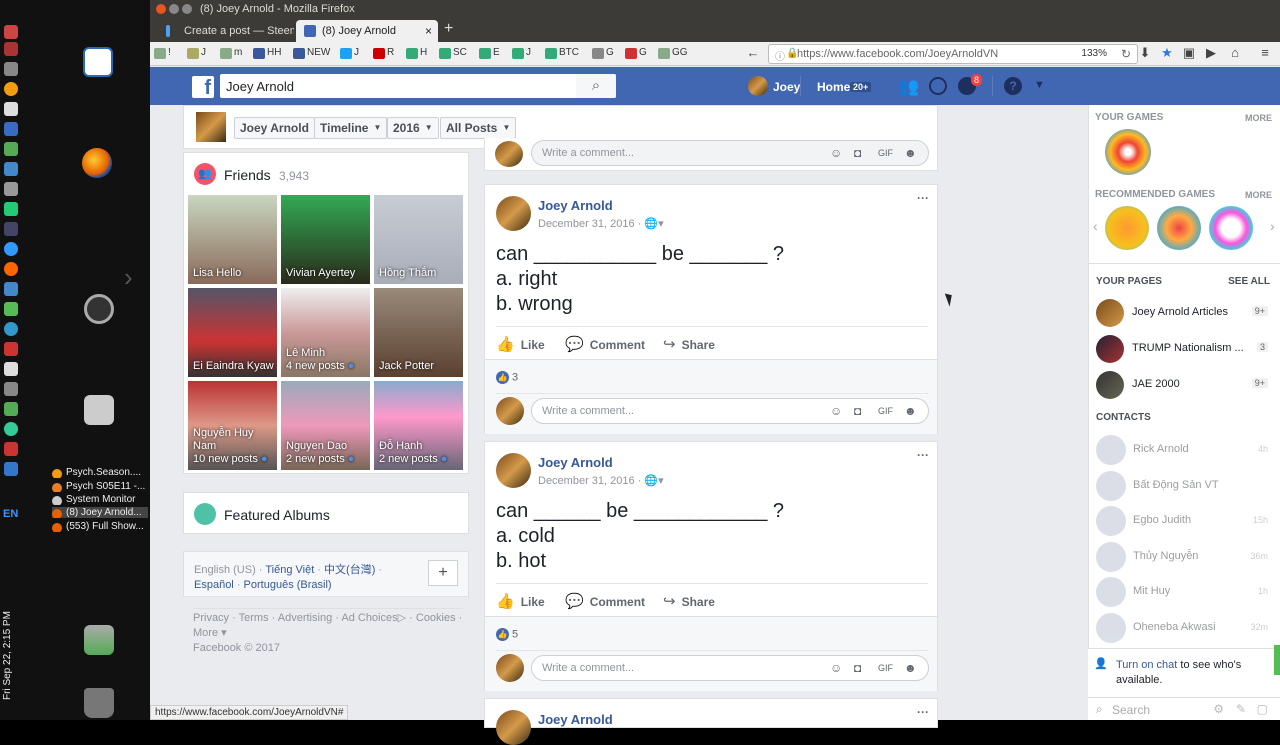  I want to click on privacy-globe-icon: 🌐▾, so click(653, 224).